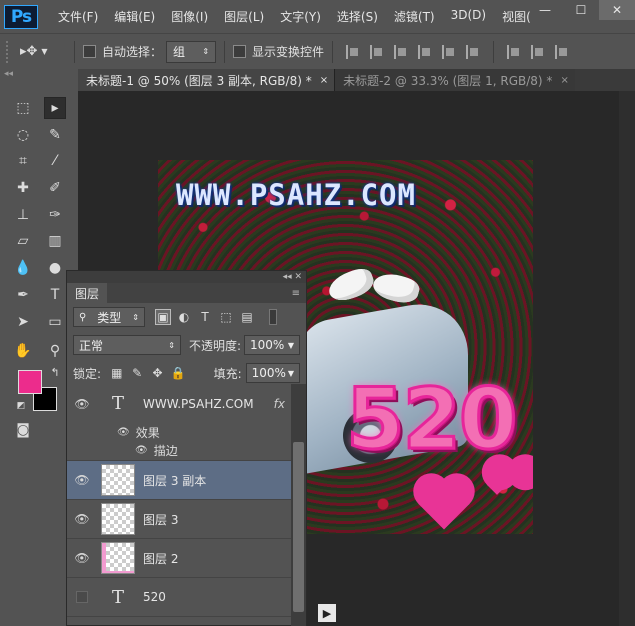 Image resolution: width=635 pixels, height=626 pixels. I want to click on distribute-vcenter-icon, so click(538, 51).